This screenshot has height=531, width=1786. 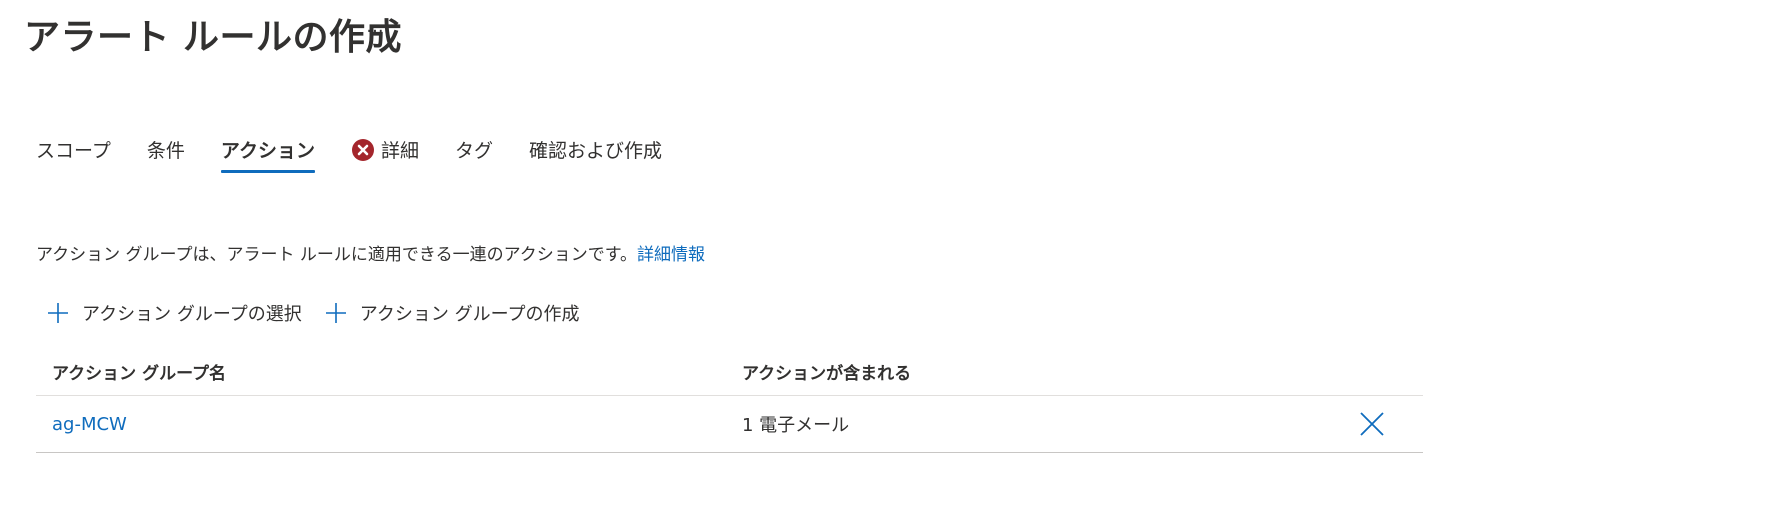 What do you see at coordinates (389, 424) in the screenshot?
I see `table-cell-name: ag-MCW` at bounding box center [389, 424].